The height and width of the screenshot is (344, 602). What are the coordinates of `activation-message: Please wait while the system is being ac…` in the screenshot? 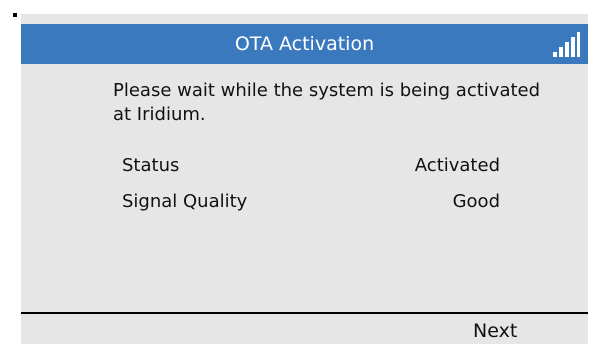 It's located at (327, 102).